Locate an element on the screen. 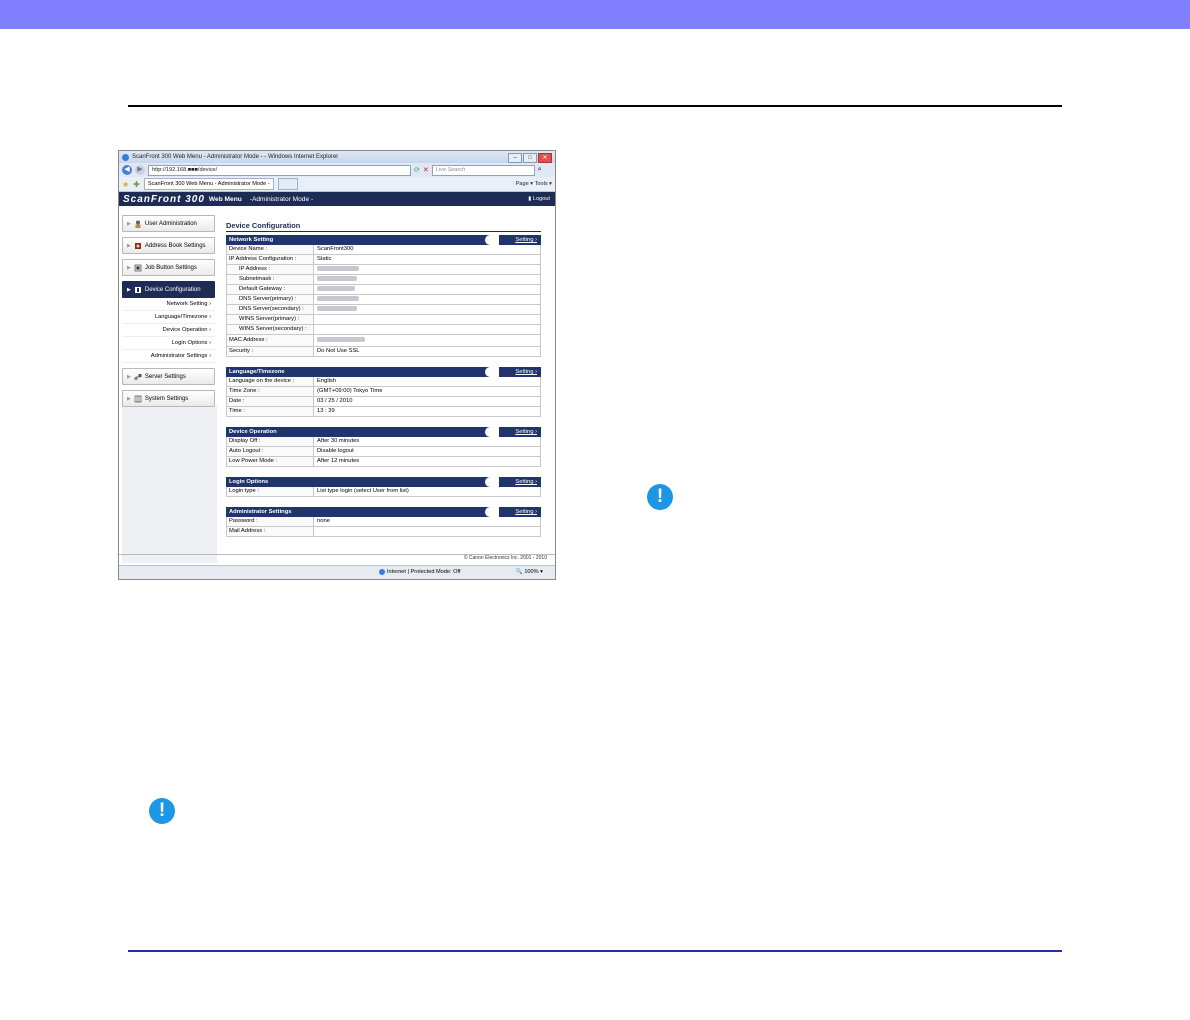 Image resolution: width=1190 pixels, height=1020 pixels. row-value: English is located at coordinates (327, 381).